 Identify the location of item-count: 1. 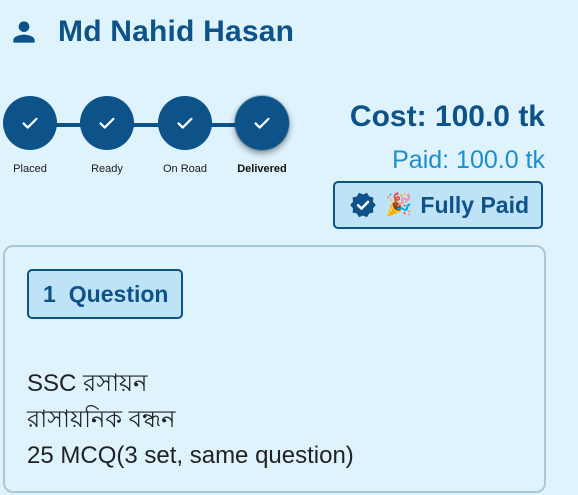
(49, 293).